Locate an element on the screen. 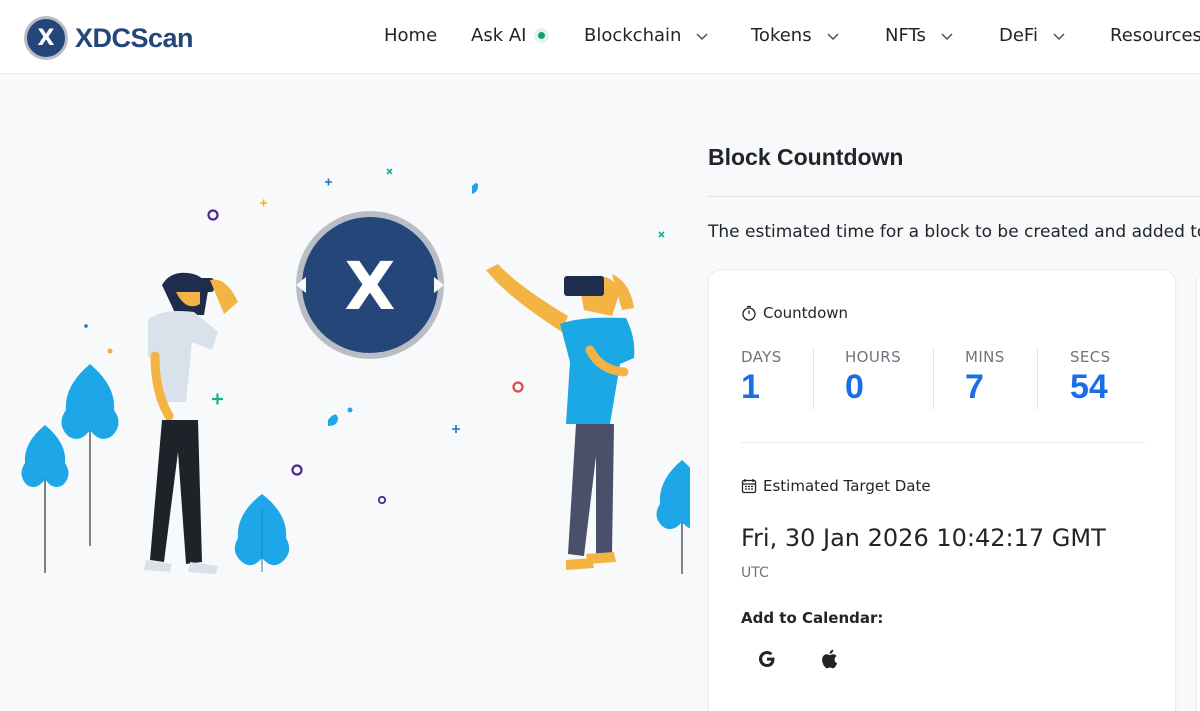 The height and width of the screenshot is (711, 1200). logo-text: XDCScan is located at coordinates (134, 37).